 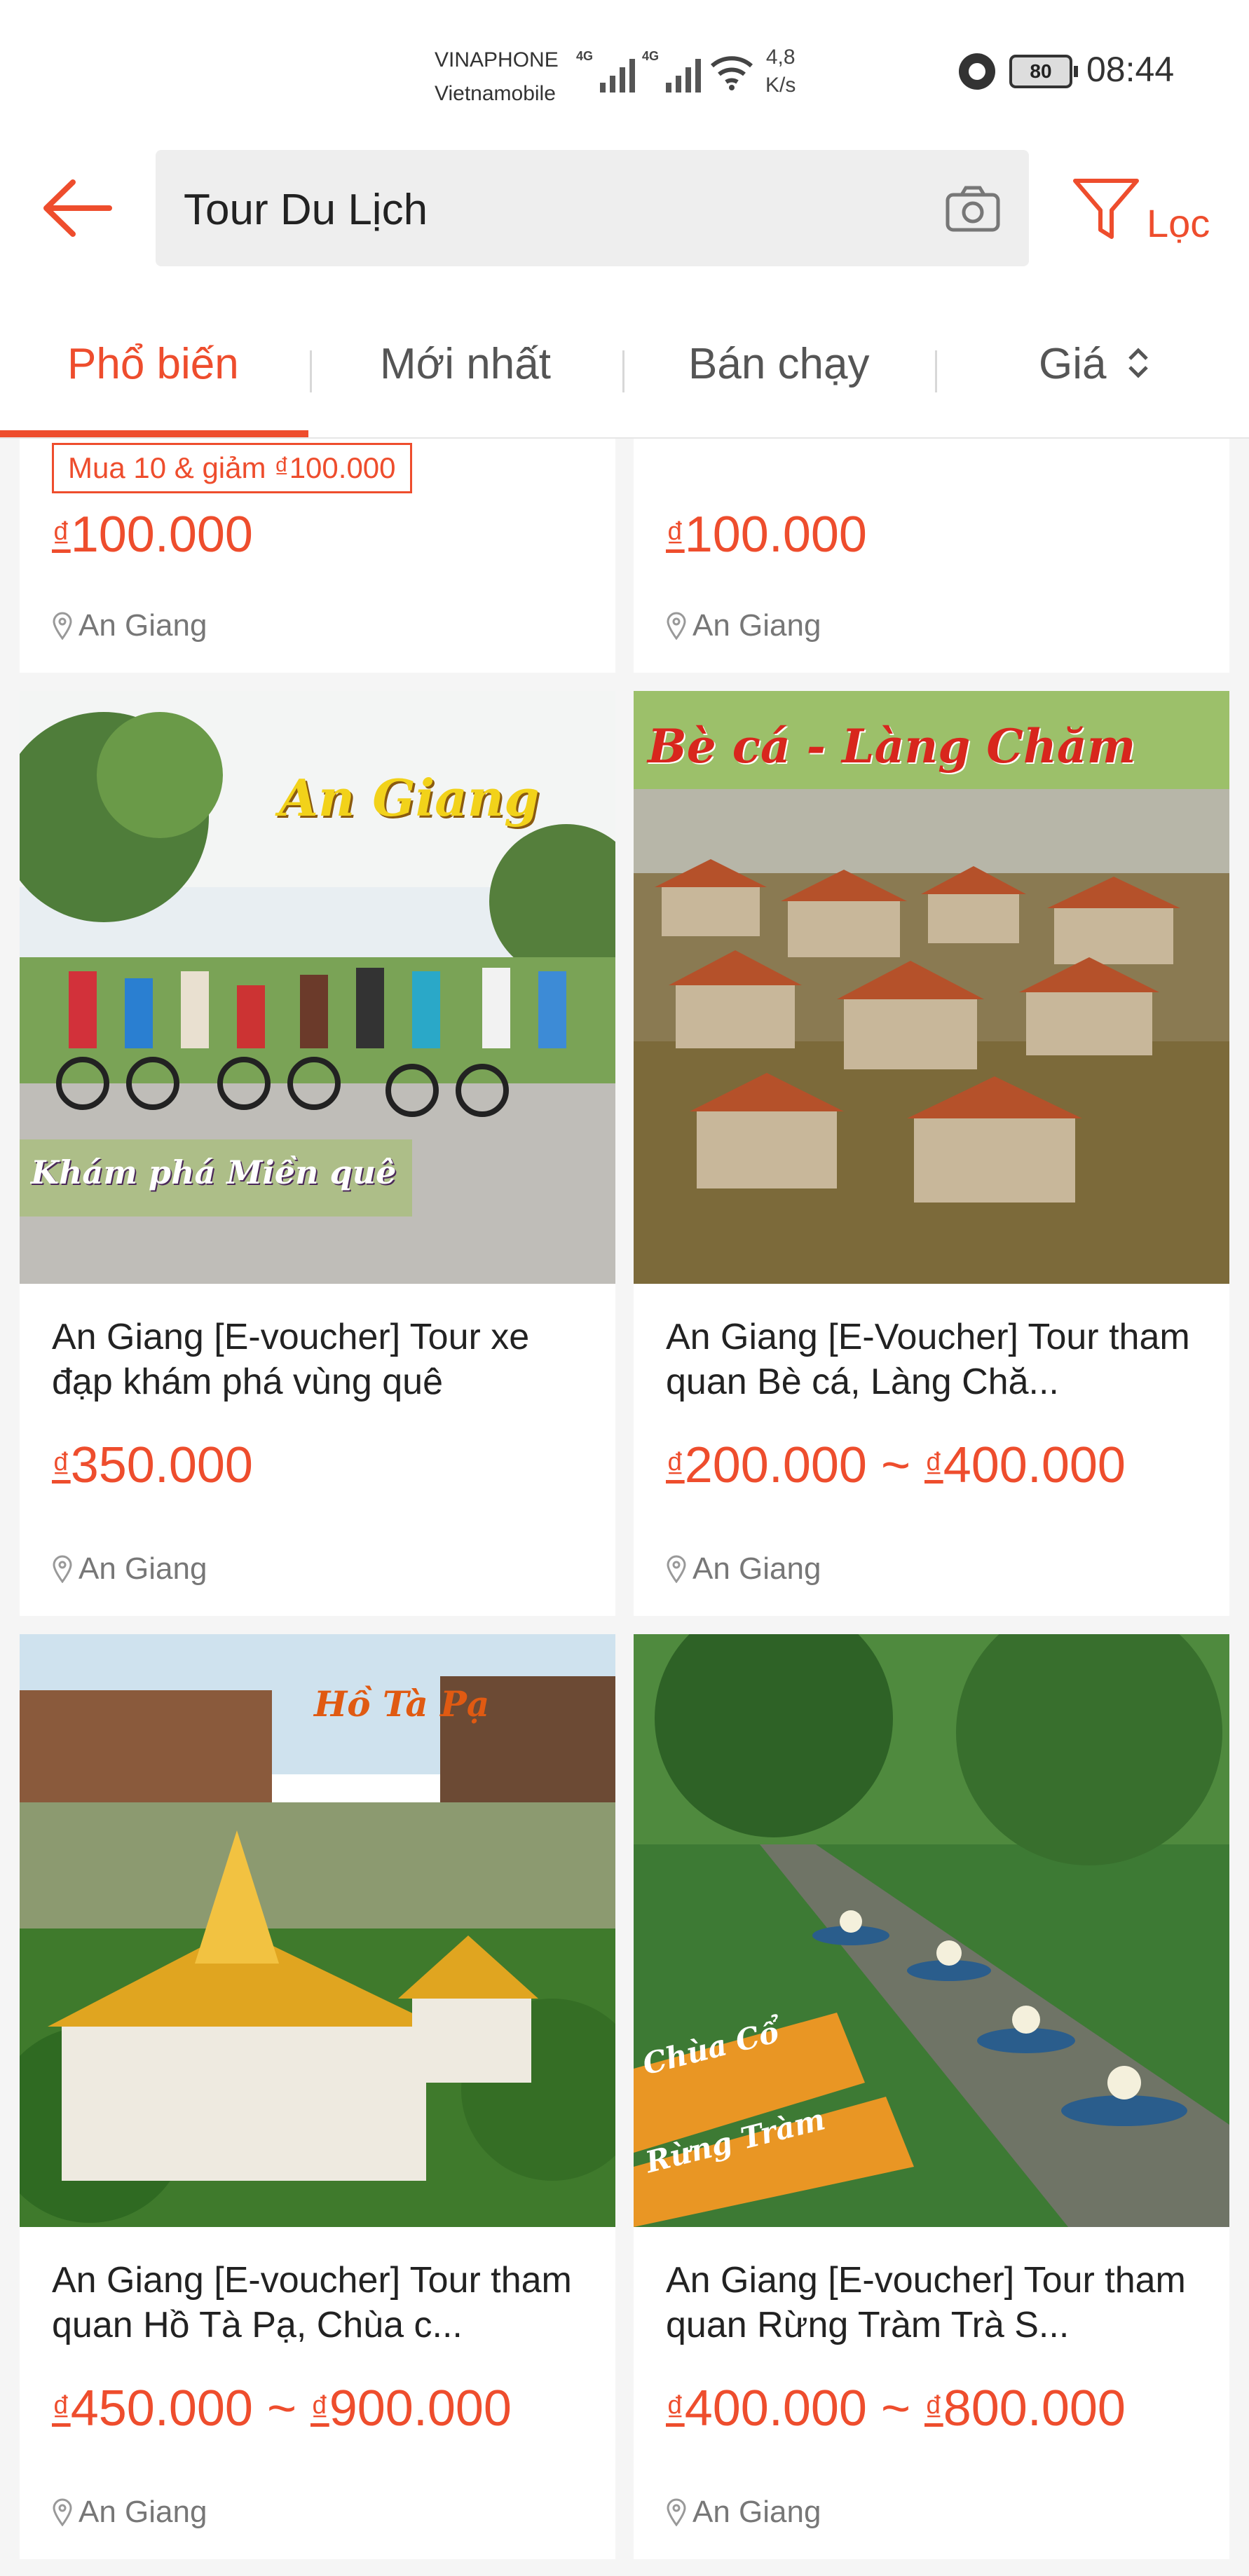 What do you see at coordinates (1073, 364) in the screenshot?
I see `tab-price-label: Giá` at bounding box center [1073, 364].